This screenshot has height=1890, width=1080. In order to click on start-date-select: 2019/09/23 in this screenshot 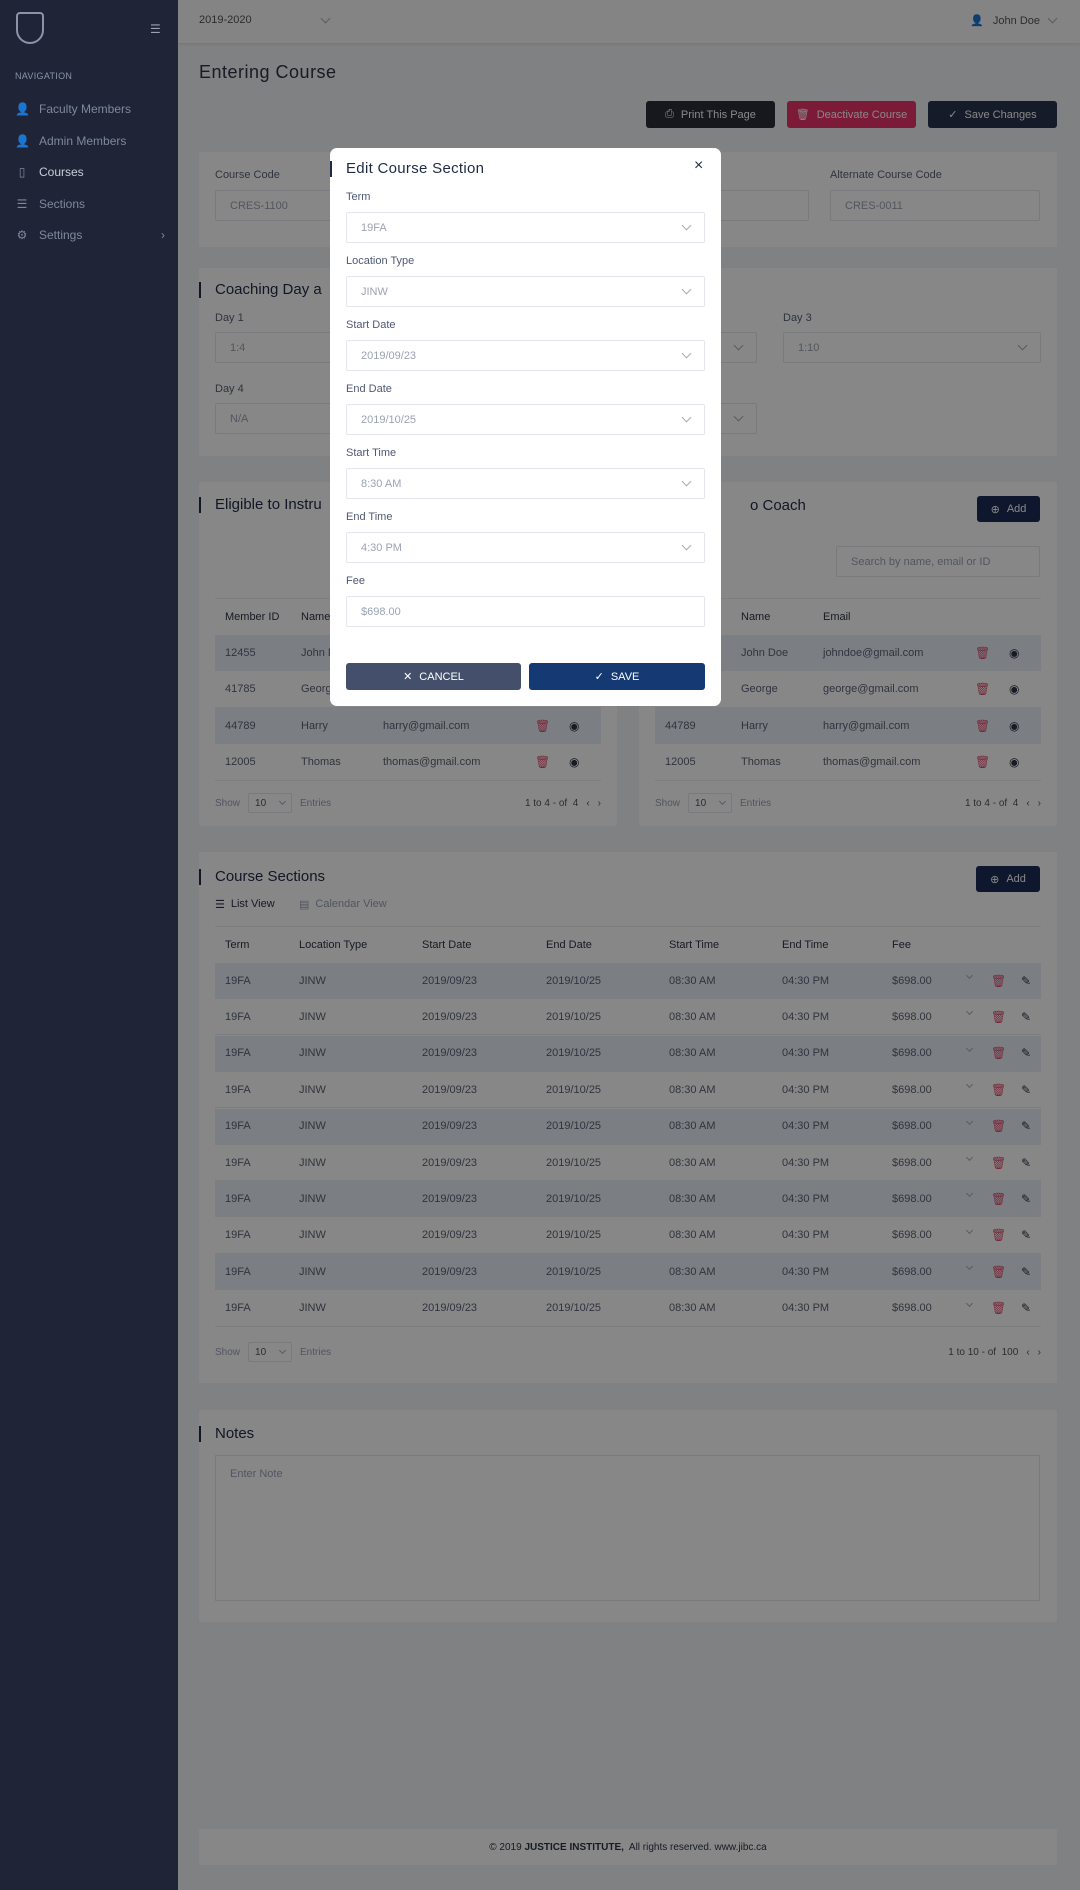, I will do `click(525, 355)`.